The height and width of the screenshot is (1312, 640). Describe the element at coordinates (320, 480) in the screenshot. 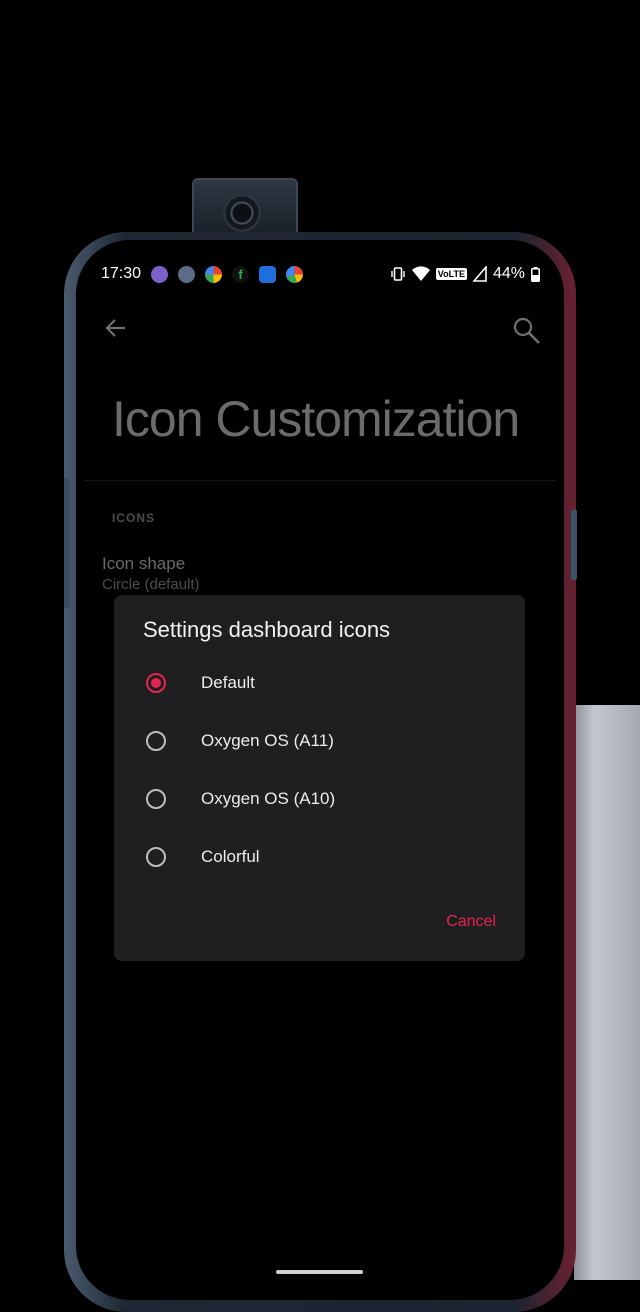

I see `divider` at that location.